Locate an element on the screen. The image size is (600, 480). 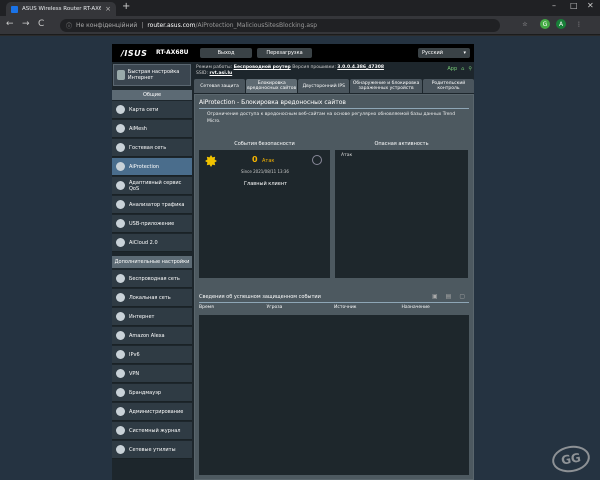
tab-network-protection: Сетевая защита is located at coordinates (220, 86).